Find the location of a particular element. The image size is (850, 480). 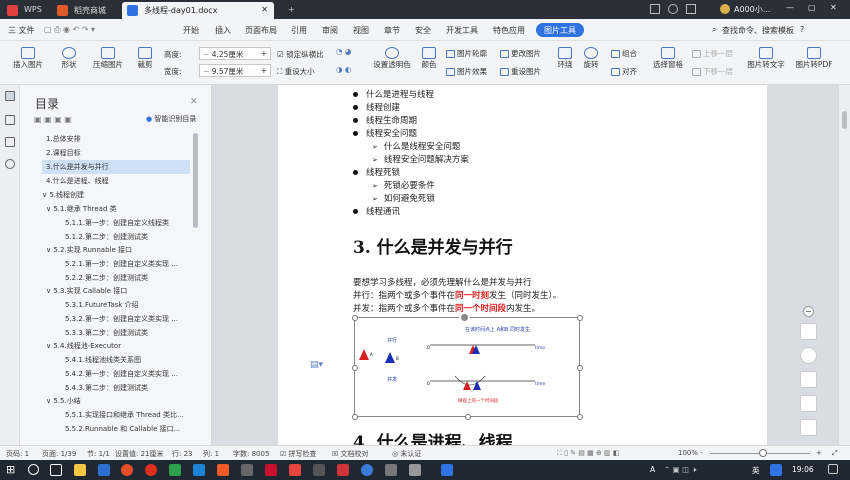

windows-start-icon: ⊞ is located at coordinates (12, 469).